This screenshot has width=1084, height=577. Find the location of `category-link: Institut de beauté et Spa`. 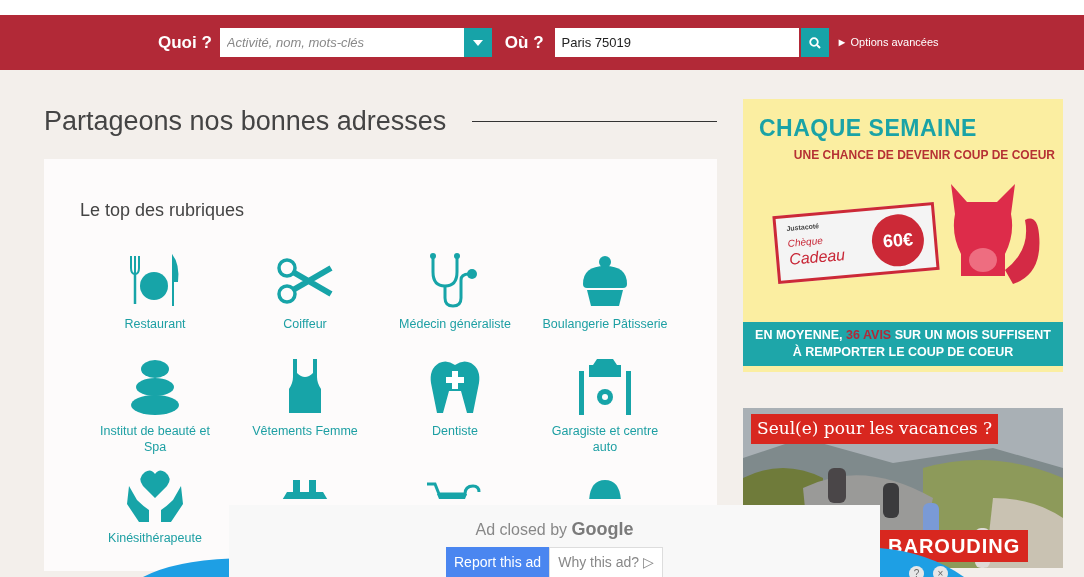

category-link: Institut de beauté et Spa is located at coordinates (155, 439).